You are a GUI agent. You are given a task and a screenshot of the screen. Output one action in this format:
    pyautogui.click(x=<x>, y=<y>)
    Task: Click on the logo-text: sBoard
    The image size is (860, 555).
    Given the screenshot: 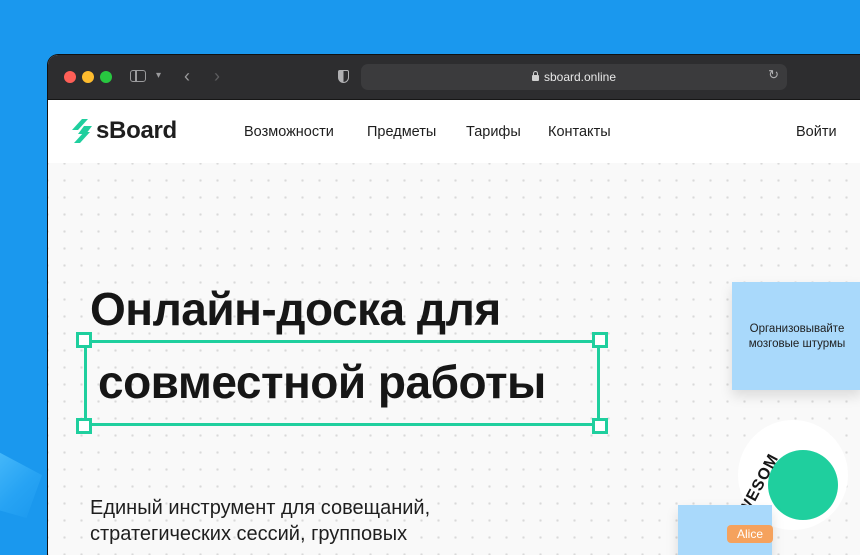 What is the action you would take?
    pyautogui.click(x=136, y=130)
    